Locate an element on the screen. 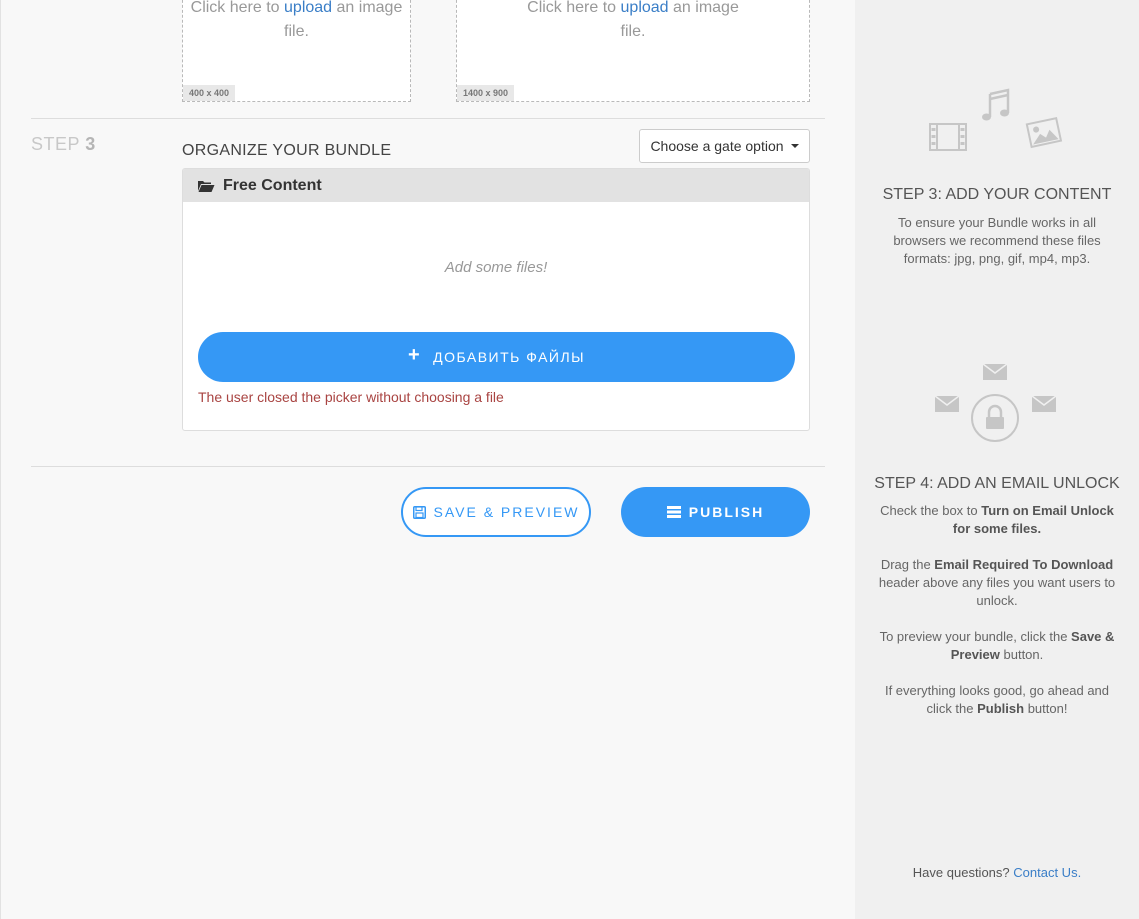 The height and width of the screenshot is (919, 1139). add-files-label: ДОБАВИТЬ ФАЙЛЫ is located at coordinates (509, 357).